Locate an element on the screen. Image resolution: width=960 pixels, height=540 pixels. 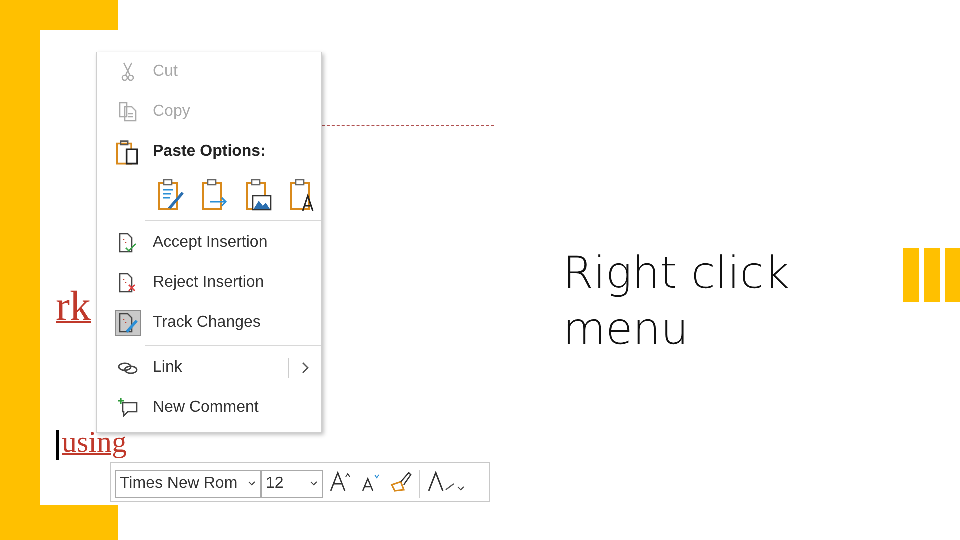
menu-item: Accept Insertion is located at coordinates (209, 243).